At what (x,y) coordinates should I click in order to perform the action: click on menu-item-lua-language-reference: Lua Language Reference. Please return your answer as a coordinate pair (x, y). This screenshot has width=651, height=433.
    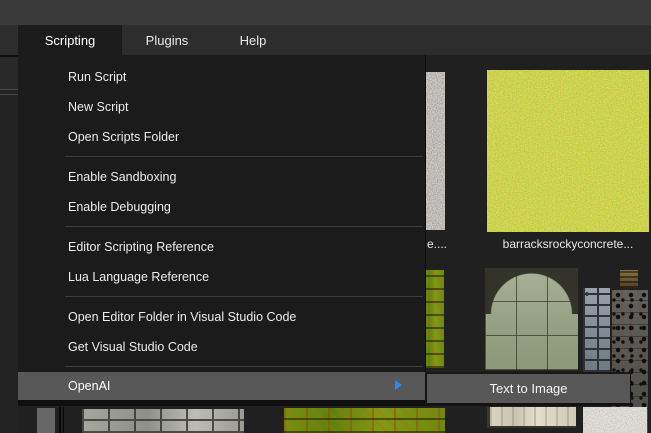
    Looking at the image, I should click on (221, 277).